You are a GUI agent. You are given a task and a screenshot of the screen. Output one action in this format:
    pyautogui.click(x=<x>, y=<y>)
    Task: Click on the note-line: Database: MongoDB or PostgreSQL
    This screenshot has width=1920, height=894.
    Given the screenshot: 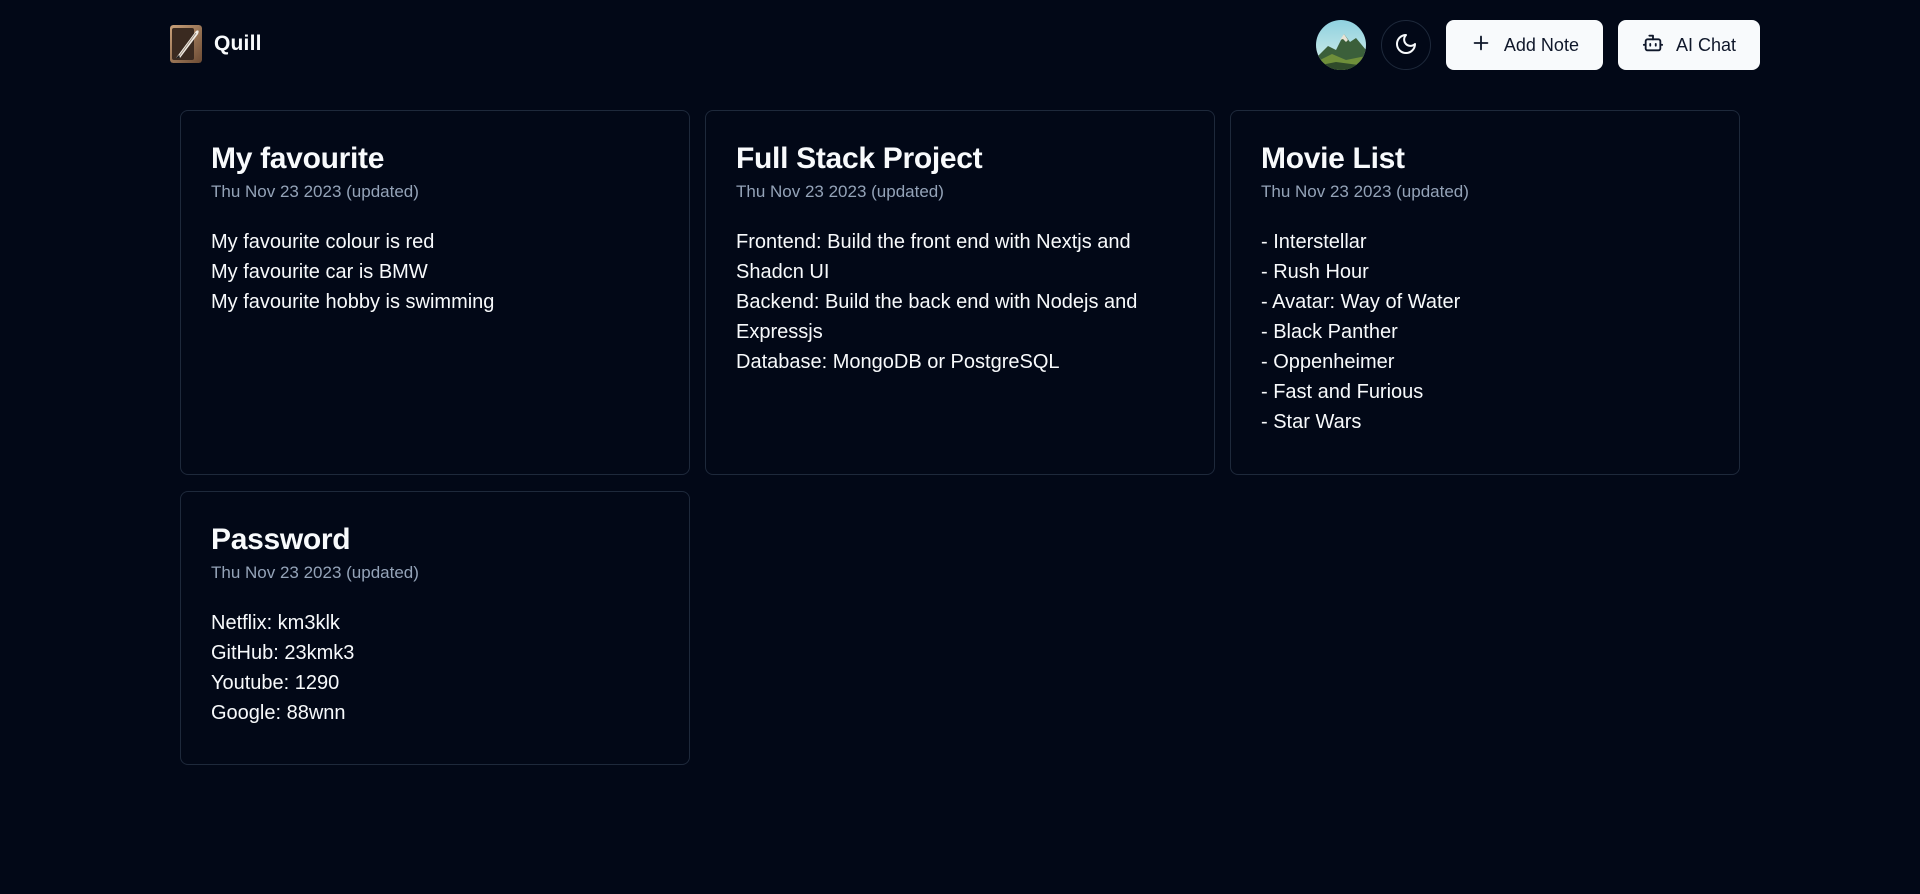 What is the action you would take?
    pyautogui.click(x=898, y=362)
    